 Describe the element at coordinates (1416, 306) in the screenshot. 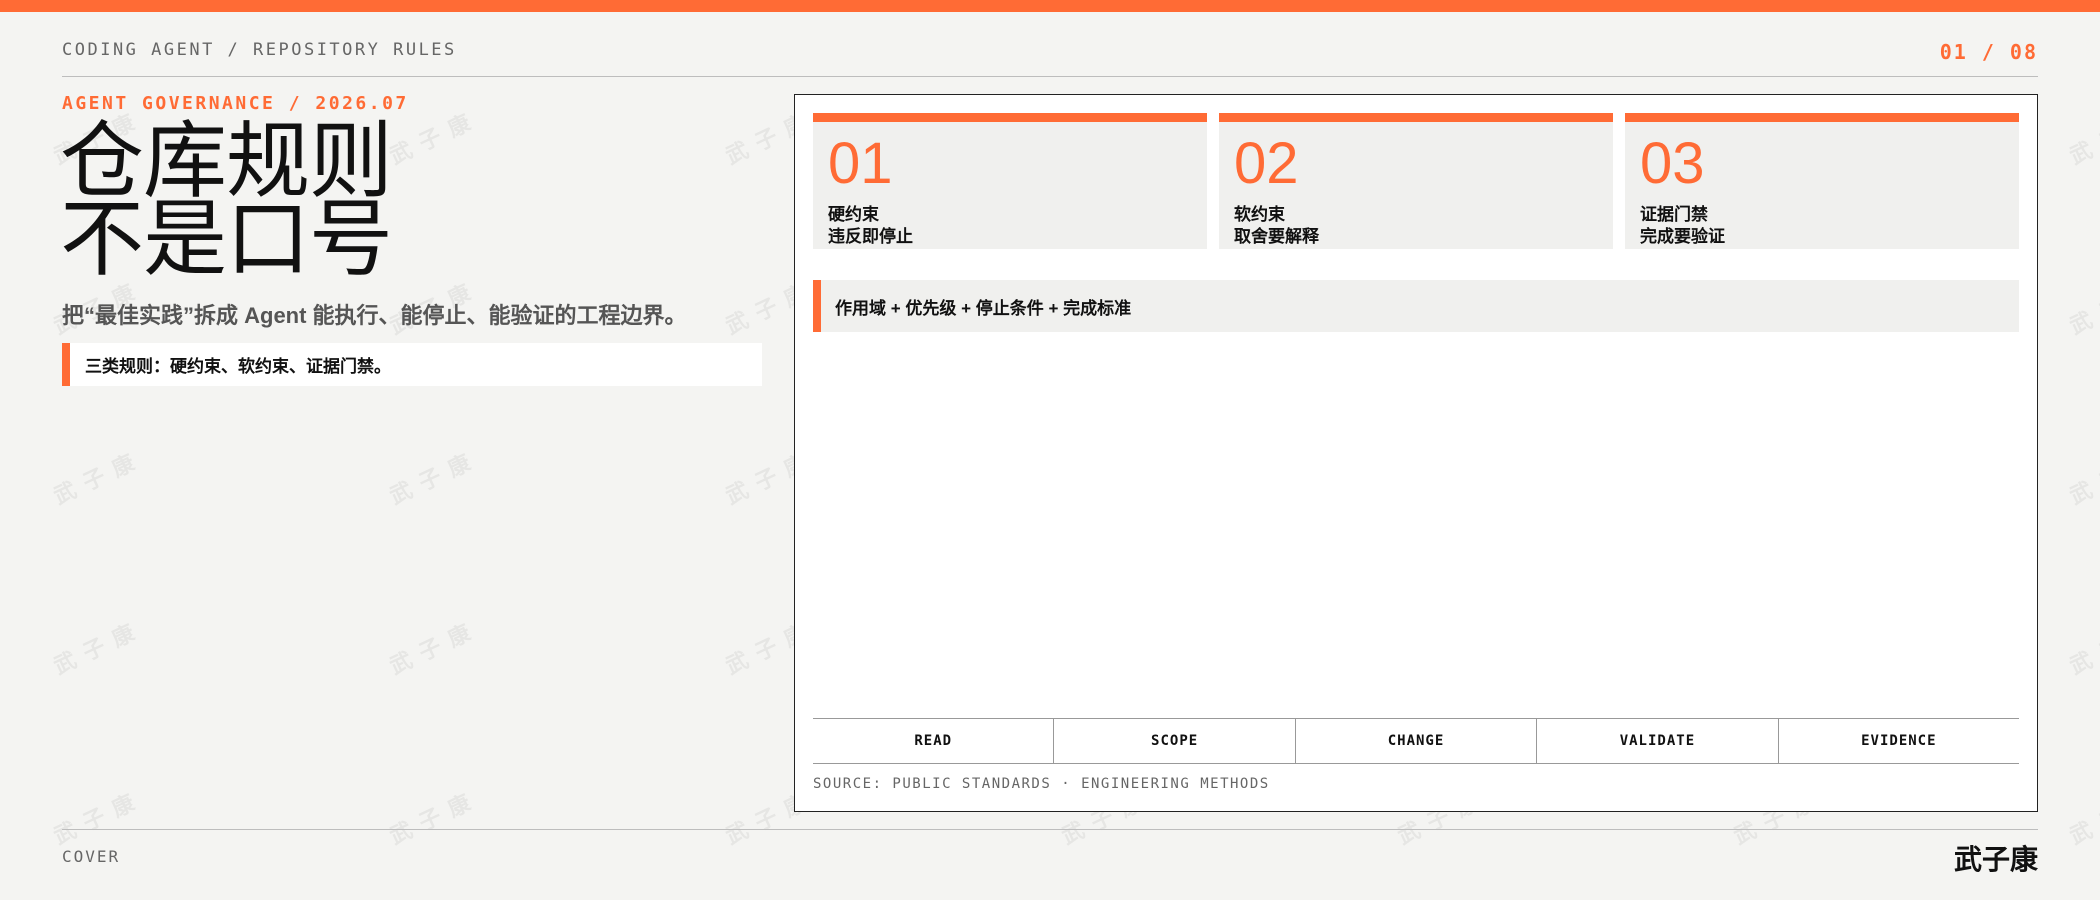

I see `rule-formula: 作用域 + 优先级 + 停止条件 + 完成标准` at that location.